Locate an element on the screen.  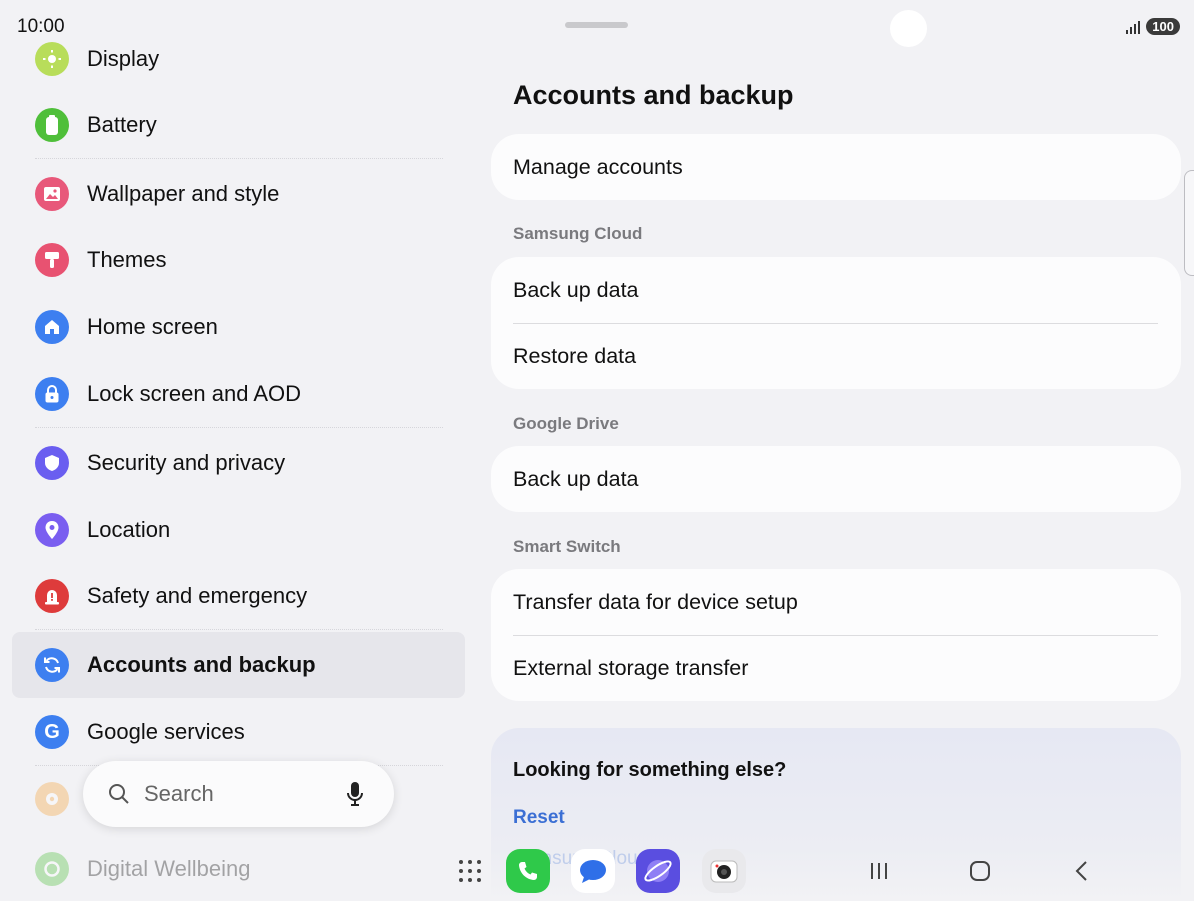
google-drive-card: Back up data is located at coordinates (836, 479).